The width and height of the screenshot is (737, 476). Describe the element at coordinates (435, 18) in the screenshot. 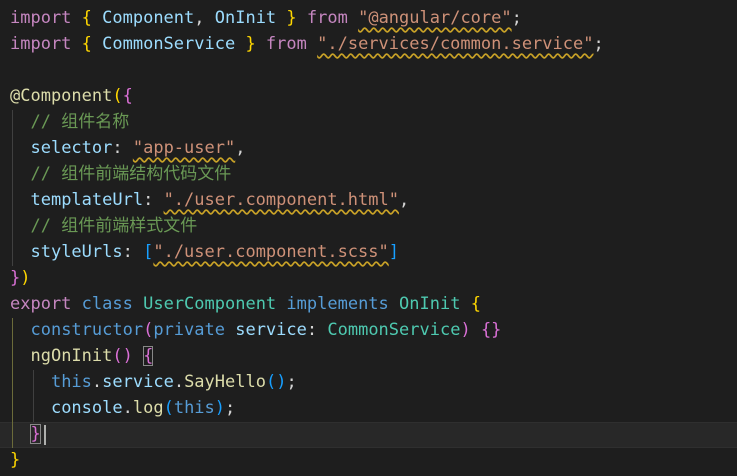

I see `string-literal: "@angular/core"` at that location.